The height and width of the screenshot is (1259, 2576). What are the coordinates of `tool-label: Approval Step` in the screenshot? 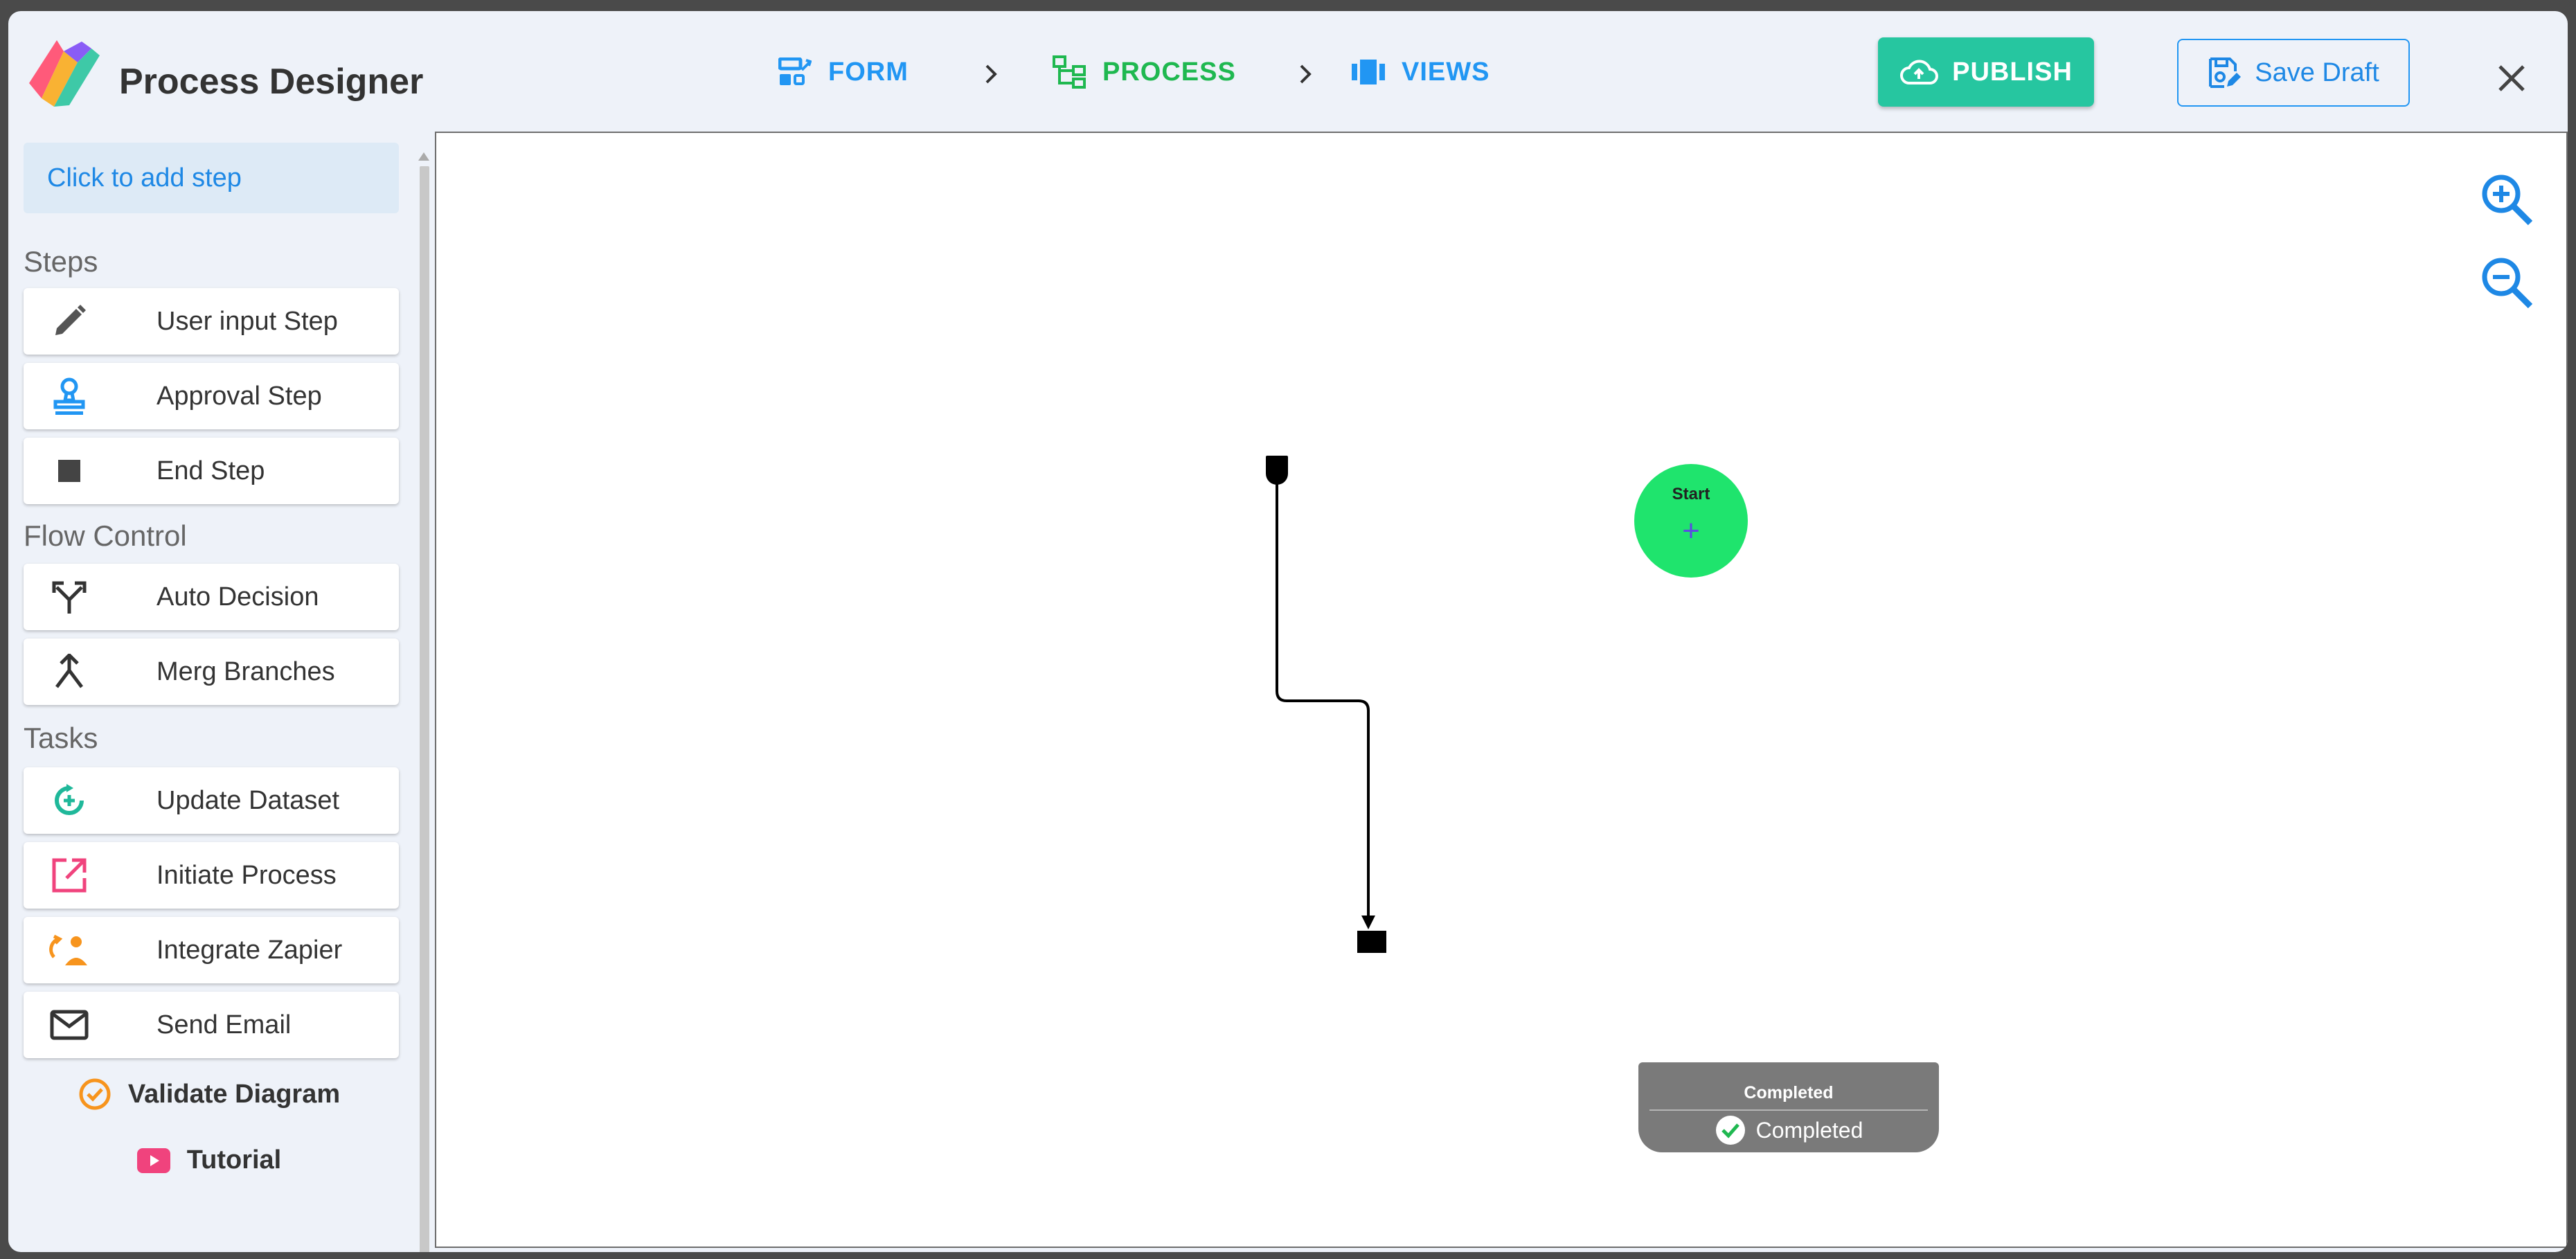 It's located at (239, 396).